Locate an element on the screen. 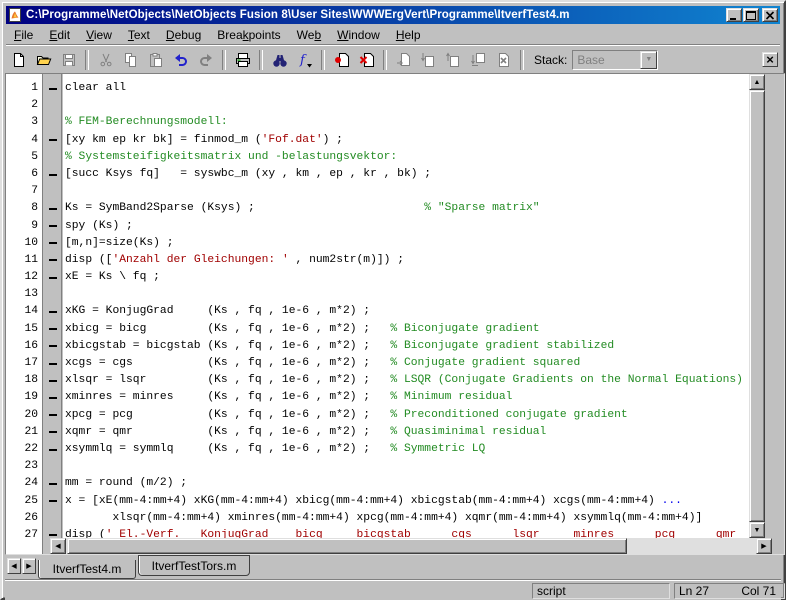 This screenshot has height=600, width=786. scroll-up-button: ▲ is located at coordinates (757, 82).